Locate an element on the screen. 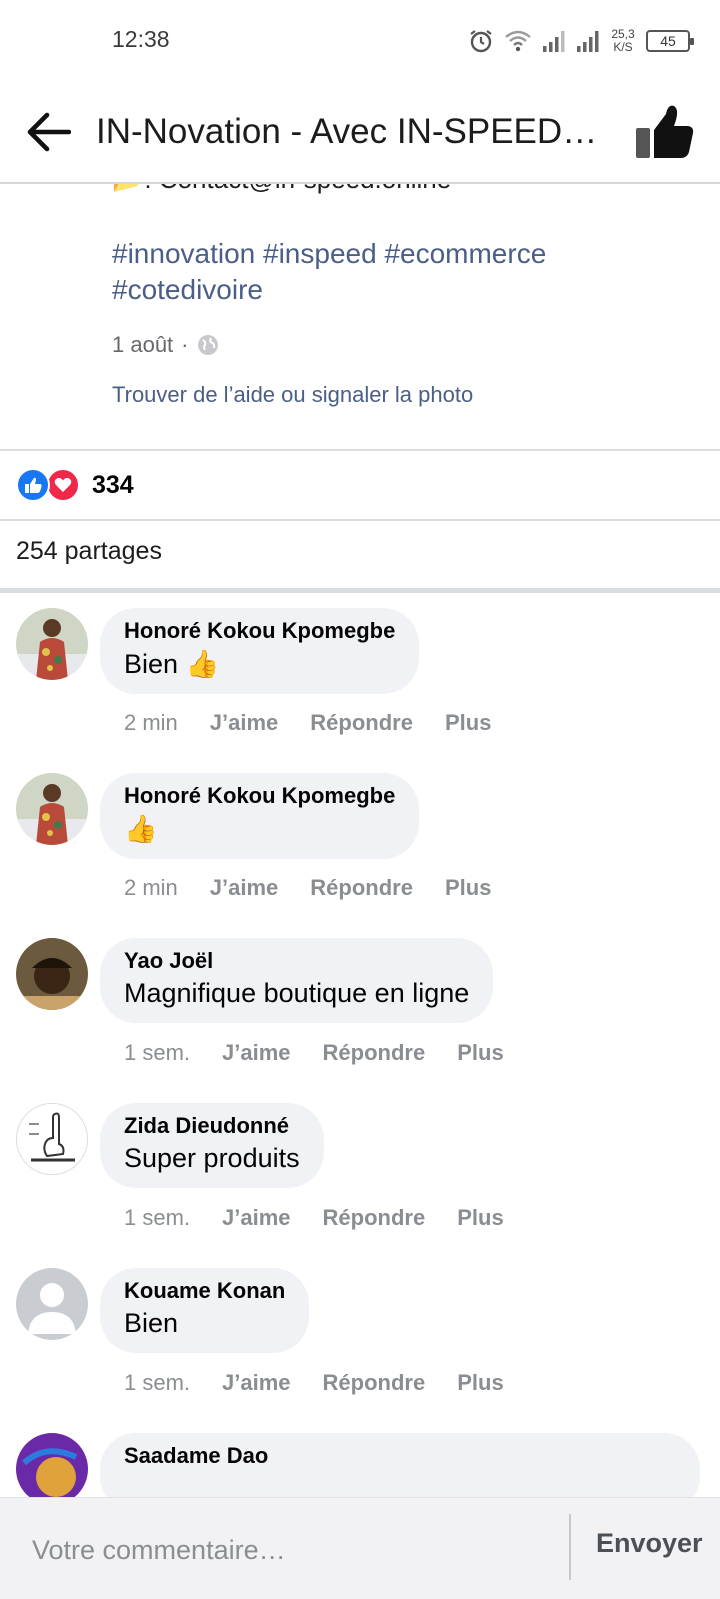  like-page-button is located at coordinates (664, 132).